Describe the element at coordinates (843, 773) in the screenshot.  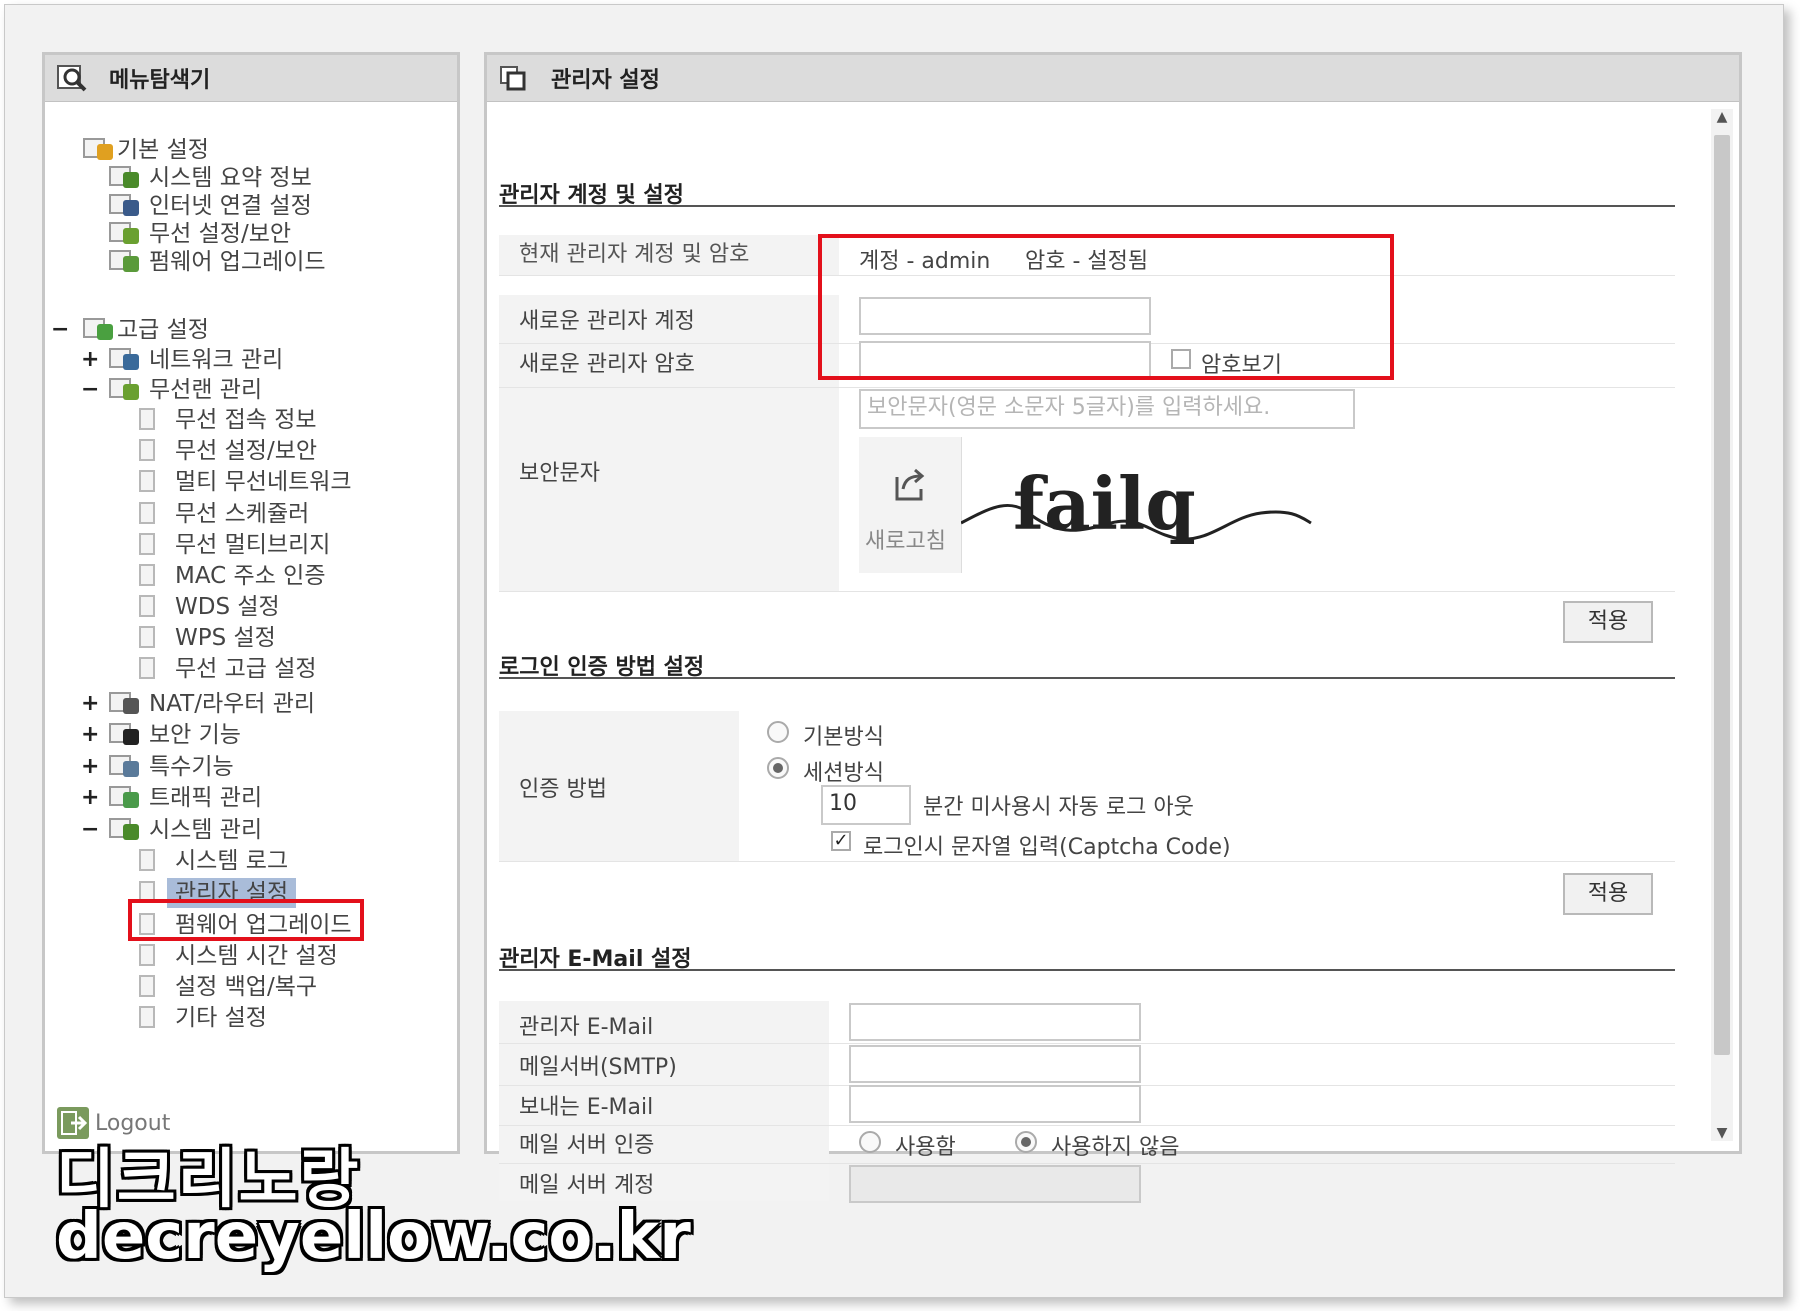
I see `session-auth-label: 세션방식` at that location.